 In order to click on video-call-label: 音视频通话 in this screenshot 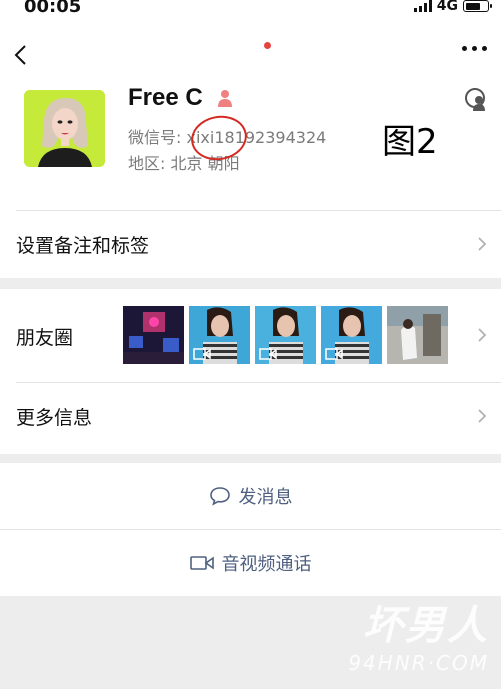, I will do `click(266, 564)`.